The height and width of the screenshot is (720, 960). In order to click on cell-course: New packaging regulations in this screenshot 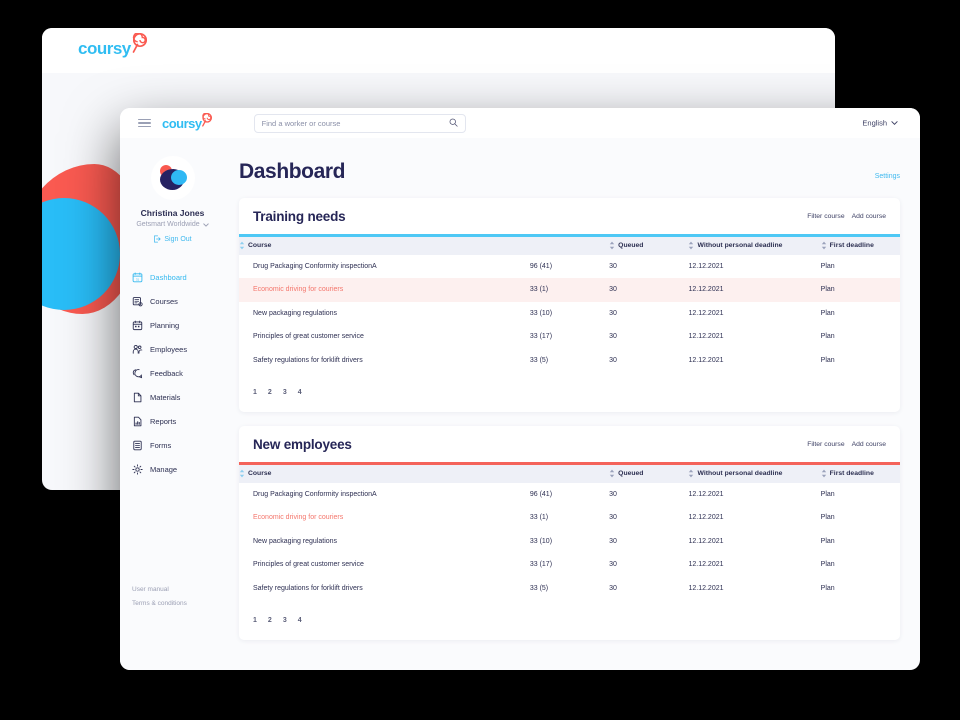, I will do `click(295, 541)`.